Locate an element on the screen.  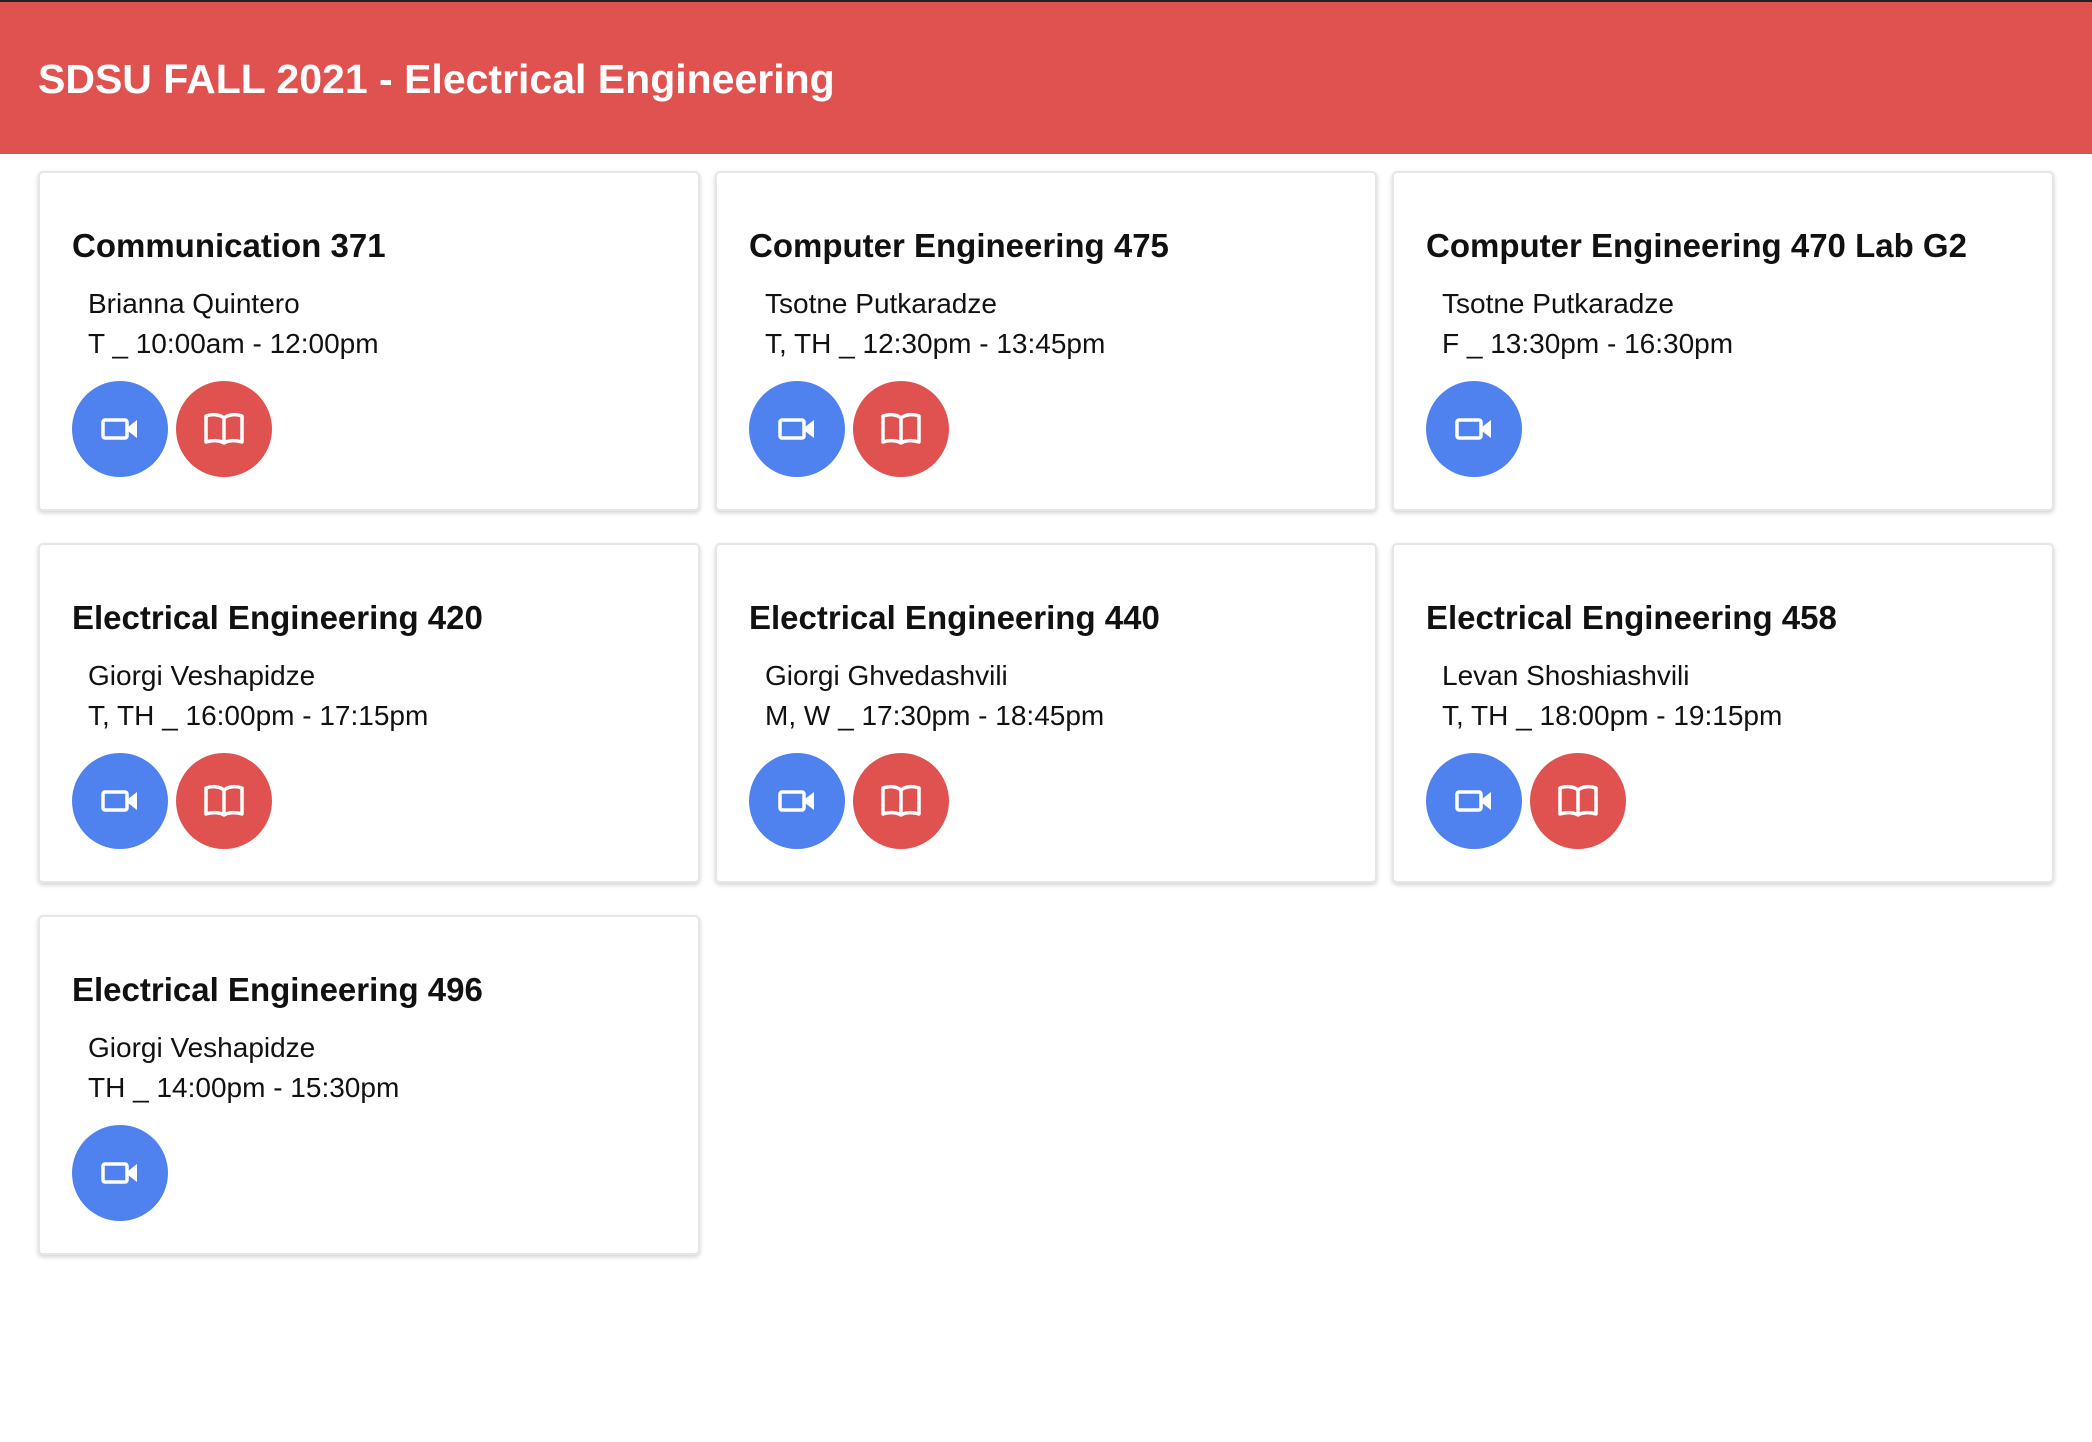
course-schedule: T _ 10:00am - 12:00pm is located at coordinates (233, 343).